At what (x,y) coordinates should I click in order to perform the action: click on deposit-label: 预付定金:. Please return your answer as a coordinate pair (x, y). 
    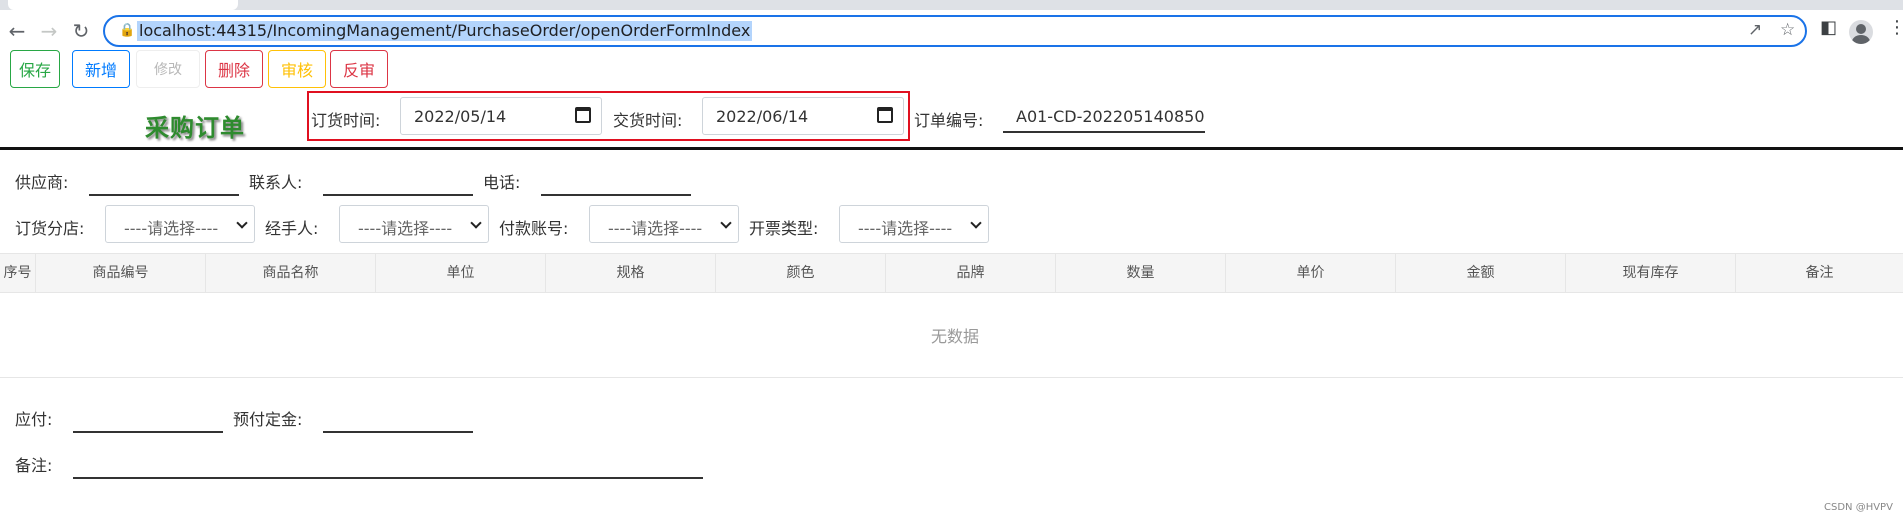
    Looking at the image, I should click on (268, 419).